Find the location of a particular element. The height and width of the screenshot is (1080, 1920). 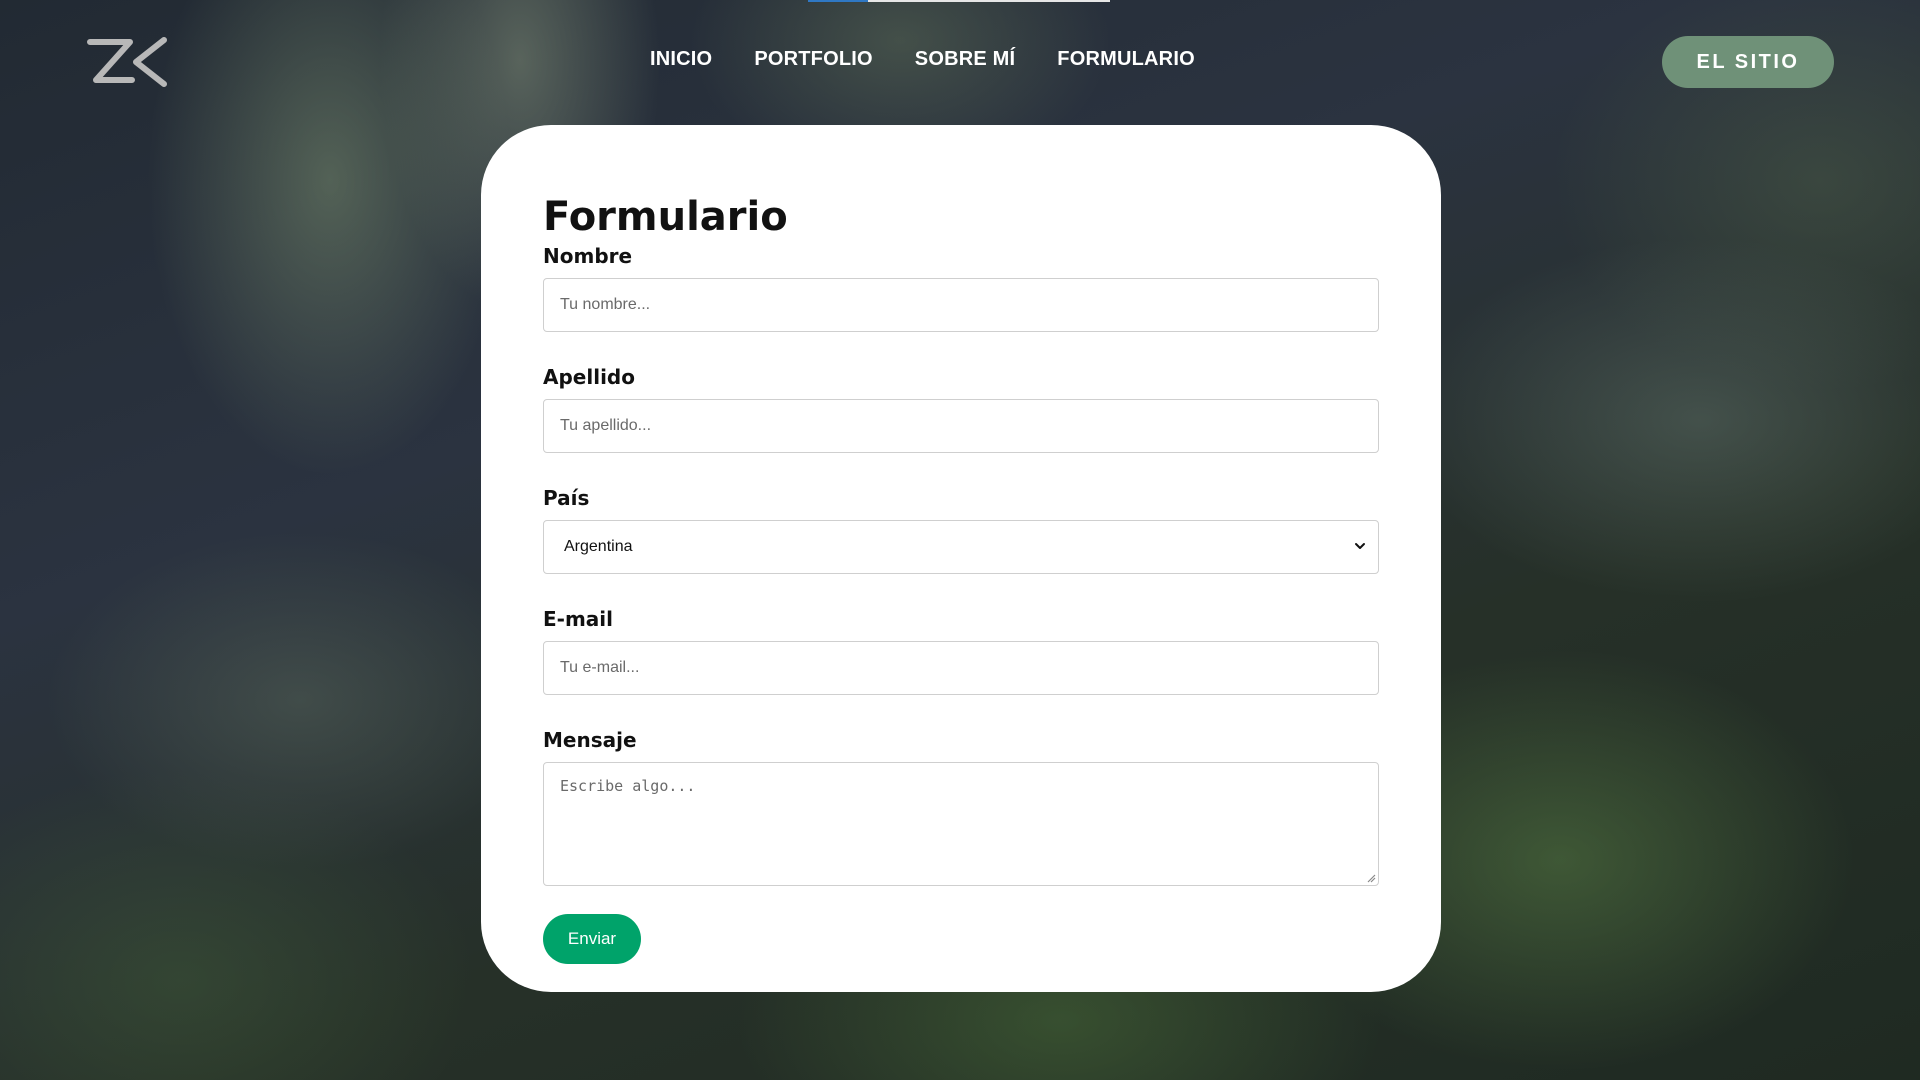

field-group-nombre: Nombre is located at coordinates (961, 287).